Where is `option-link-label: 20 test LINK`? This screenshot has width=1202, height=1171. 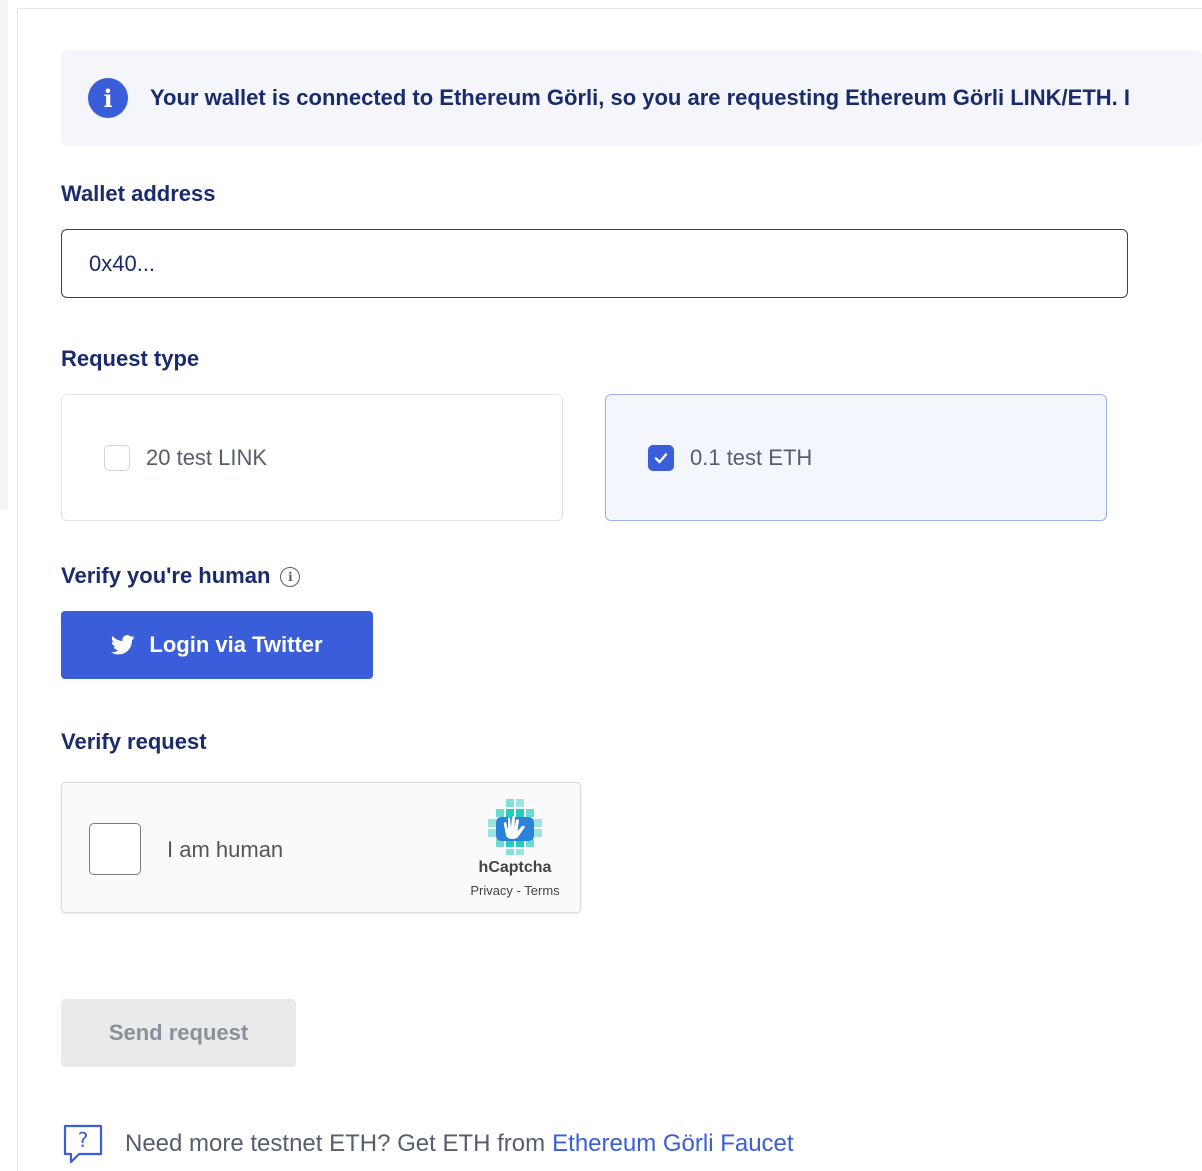
option-link-label: 20 test LINK is located at coordinates (207, 457).